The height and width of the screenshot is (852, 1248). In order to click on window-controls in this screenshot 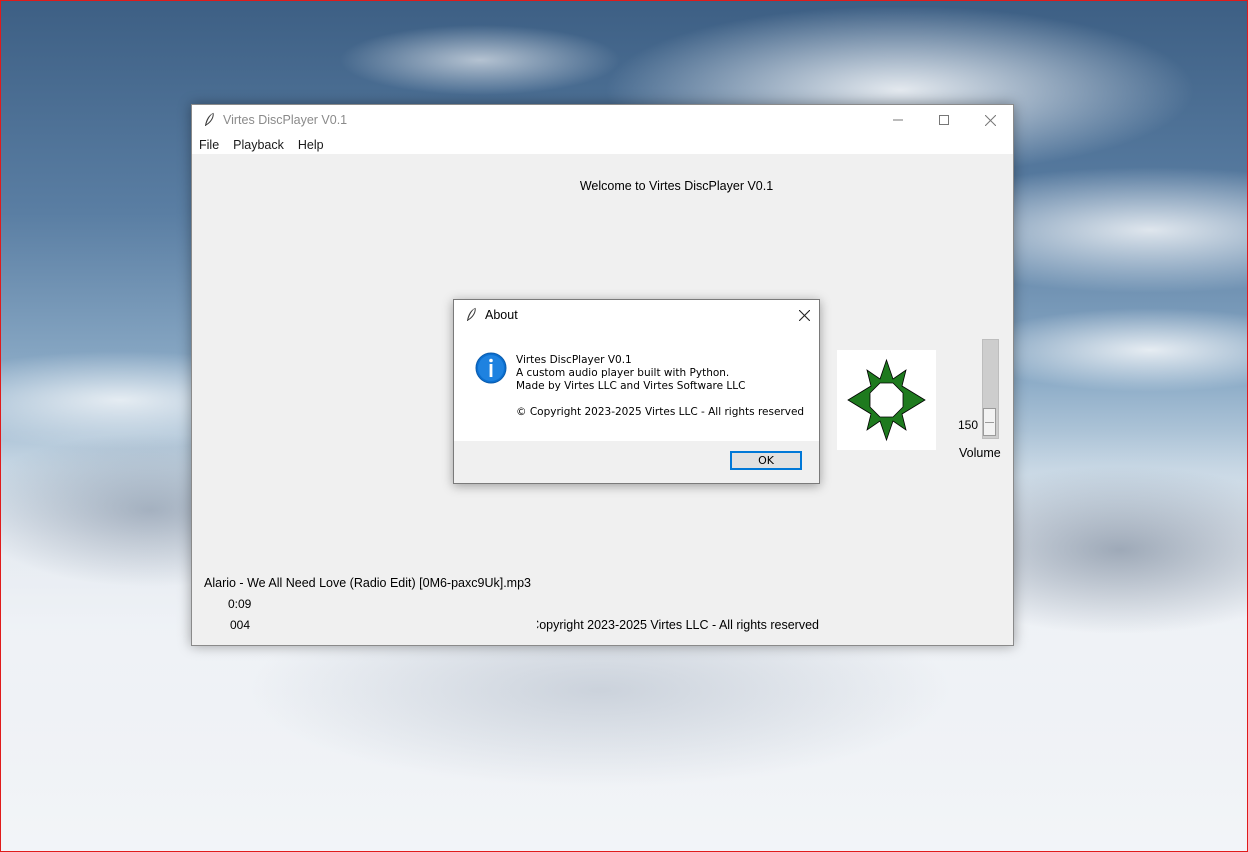, I will do `click(944, 120)`.